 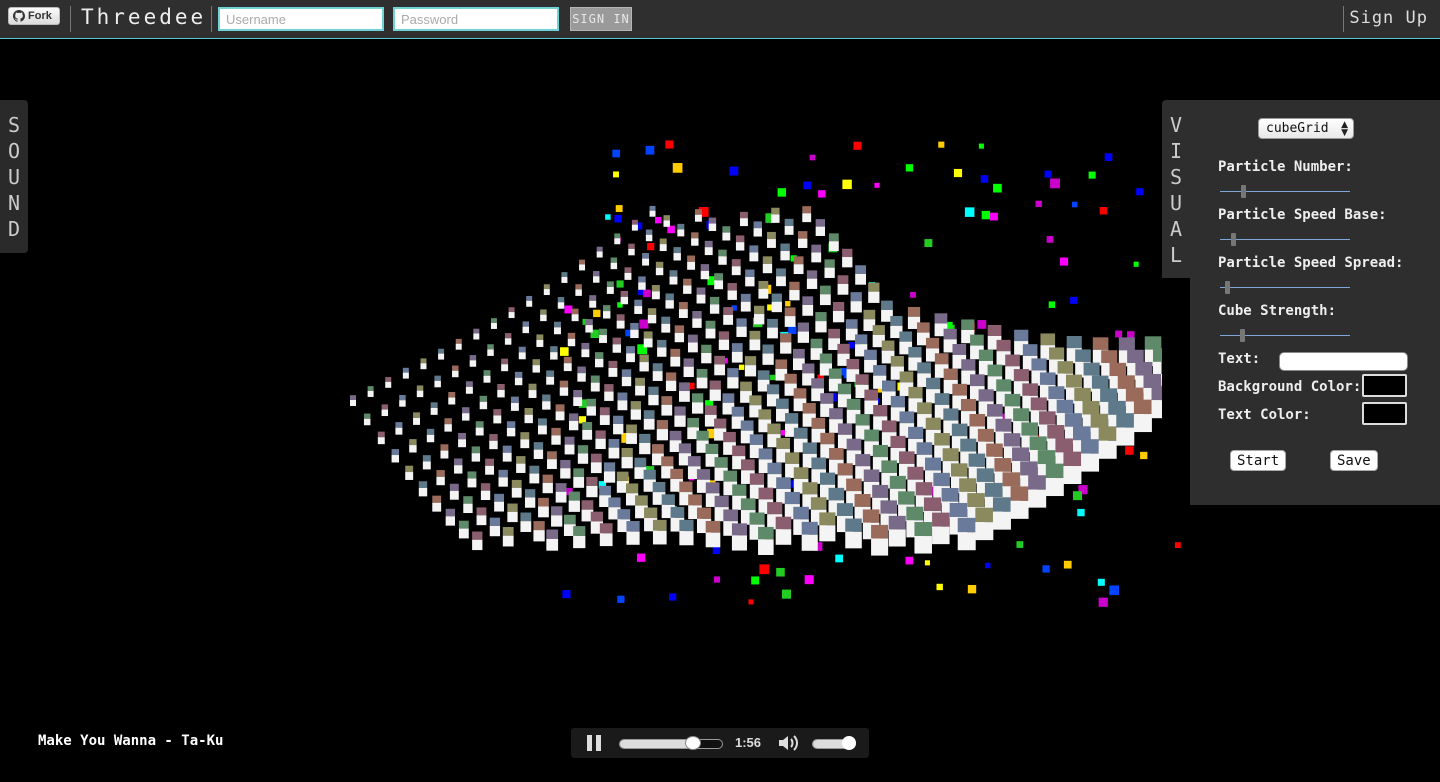 I want to click on sign-in-button: SIGN IN, so click(x=601, y=19).